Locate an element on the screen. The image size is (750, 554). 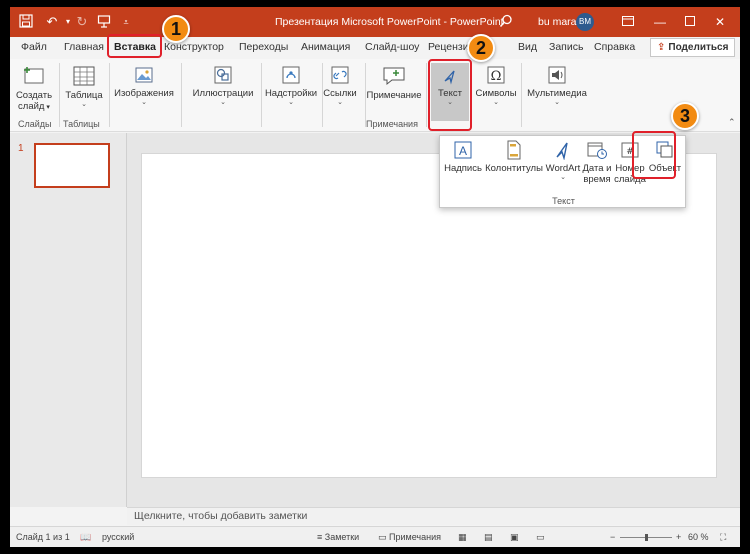
tab-slideshow: Слайд-шоу is located at coordinates (392, 47).